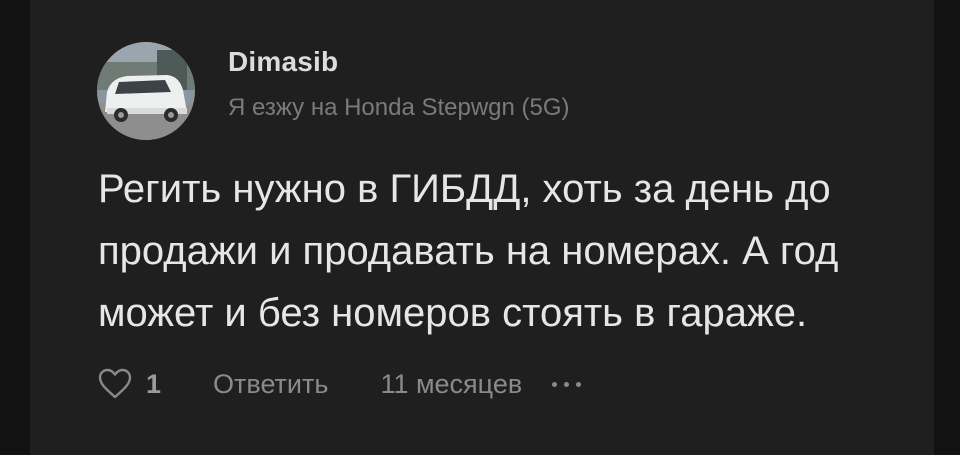  Describe the element at coordinates (115, 383) in the screenshot. I see `heart-outline-icon` at that location.